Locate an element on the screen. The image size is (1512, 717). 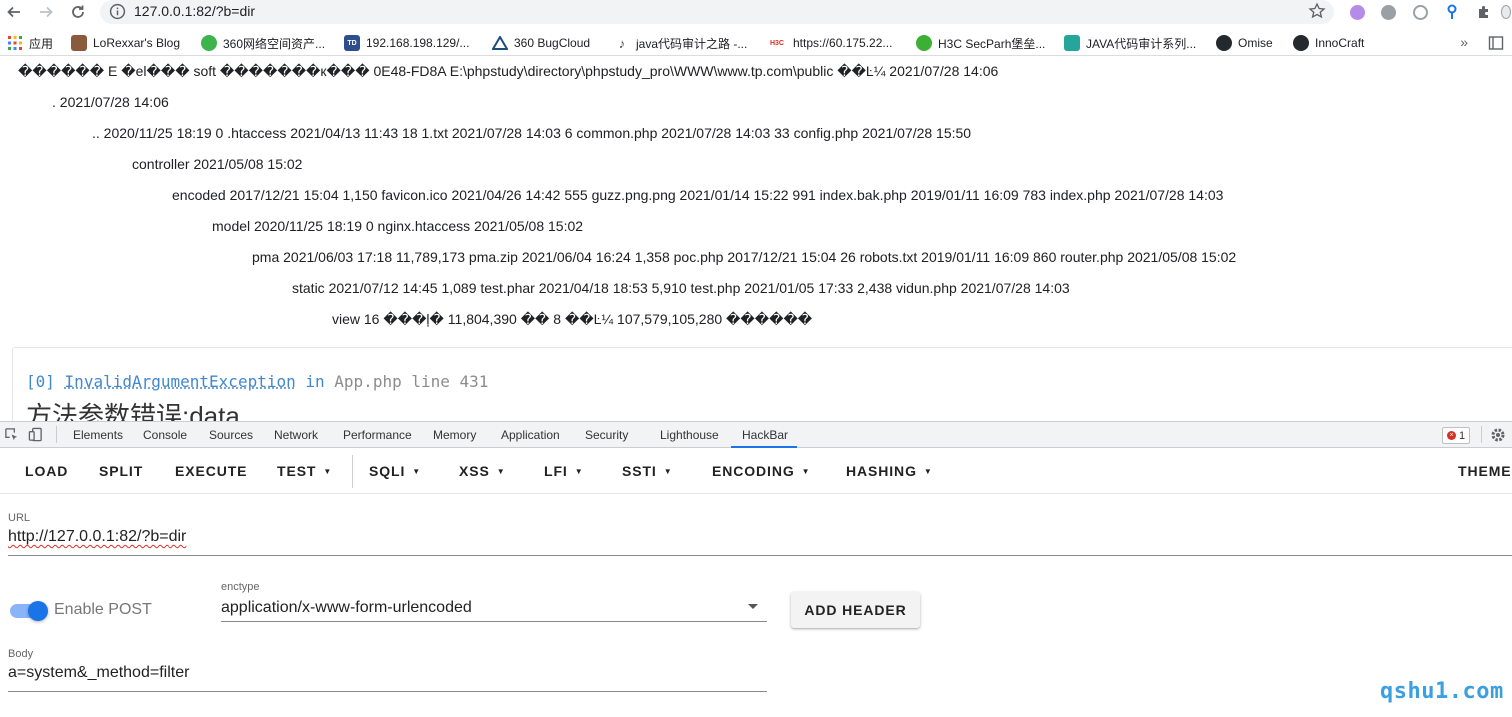
browser-toolbar: 127.0.0.1:82/?b=dir is located at coordinates (756, 13).